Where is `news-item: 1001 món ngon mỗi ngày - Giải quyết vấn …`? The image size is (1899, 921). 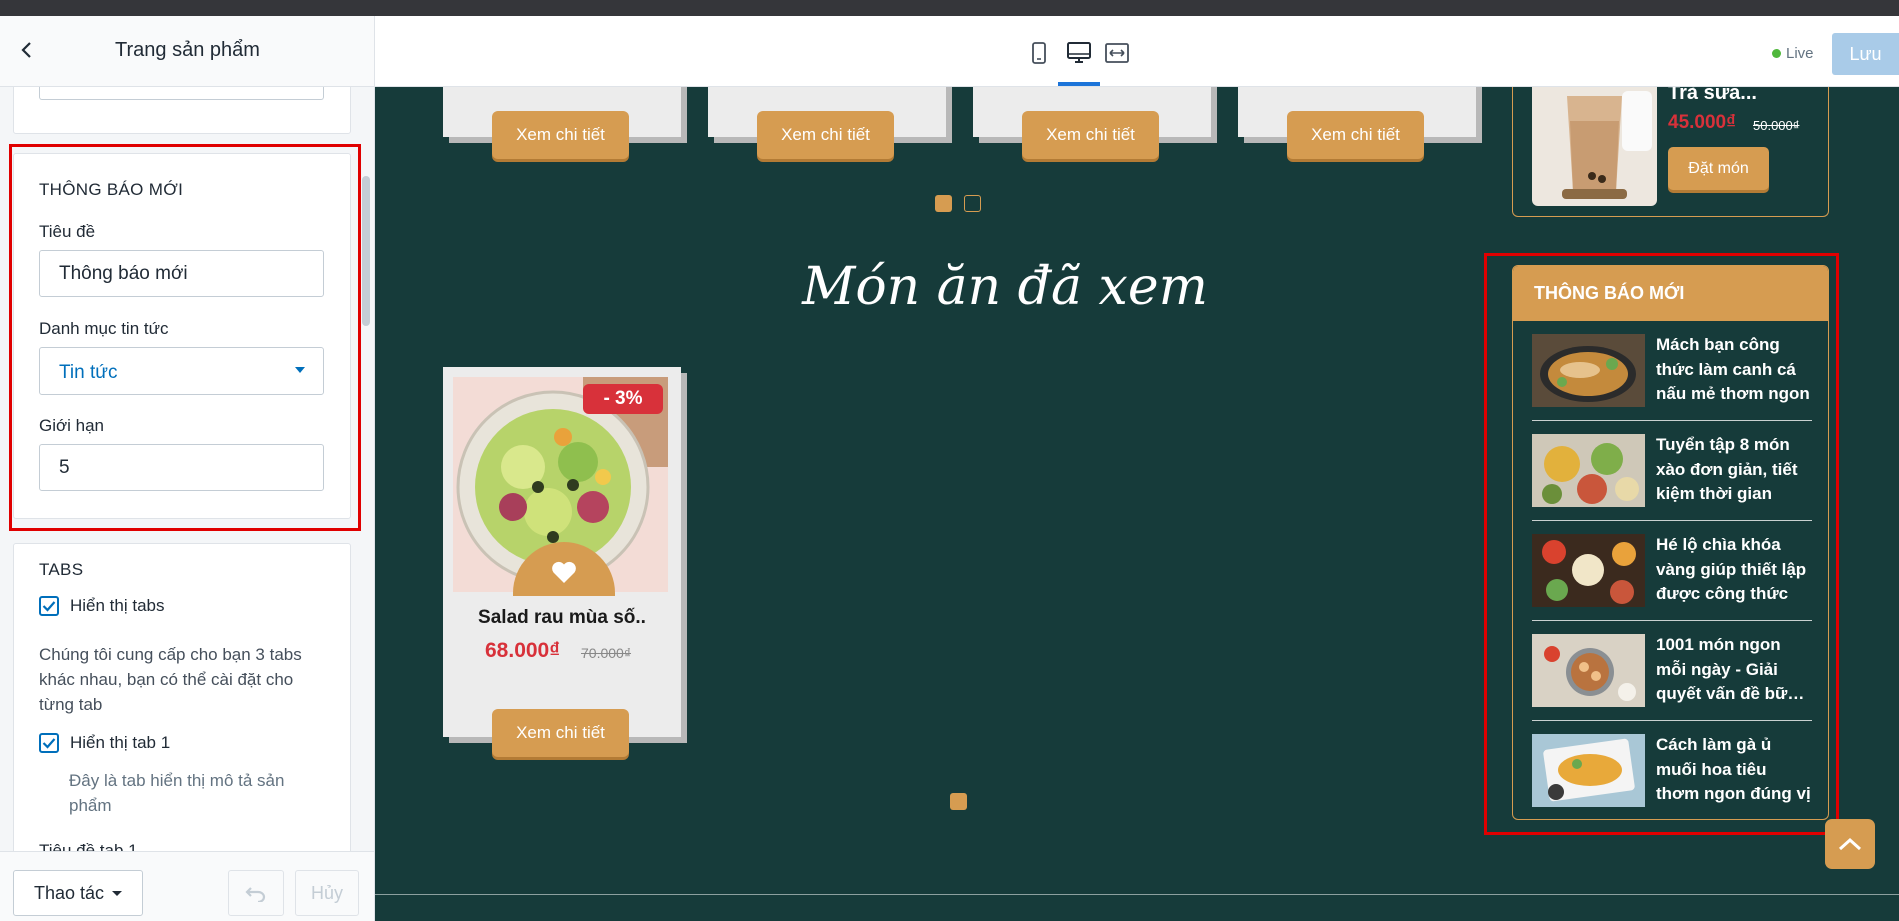 news-item: 1001 món ngon mỗi ngày - Giải quyết vấn … is located at coordinates (1672, 671).